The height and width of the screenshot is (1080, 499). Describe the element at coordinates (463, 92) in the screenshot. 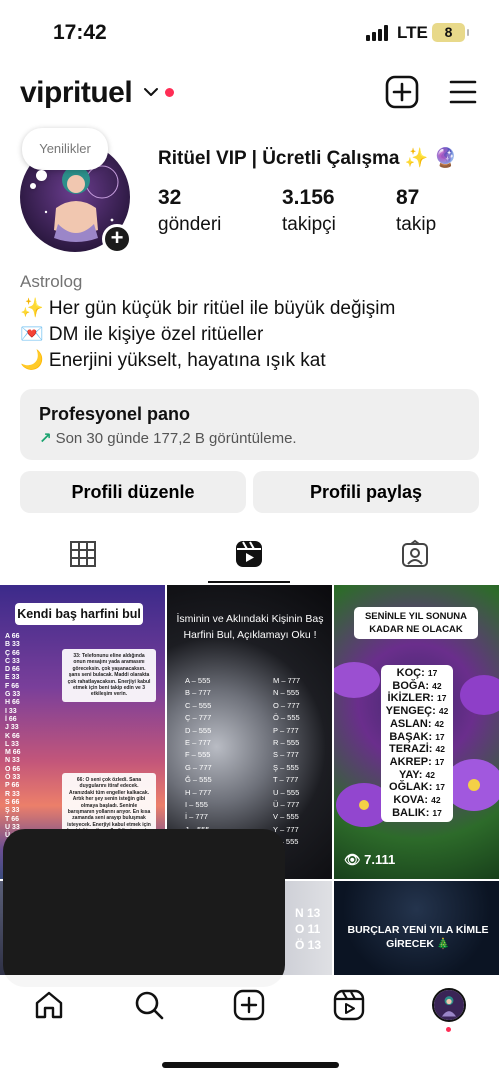

I see `menu-icon` at that location.